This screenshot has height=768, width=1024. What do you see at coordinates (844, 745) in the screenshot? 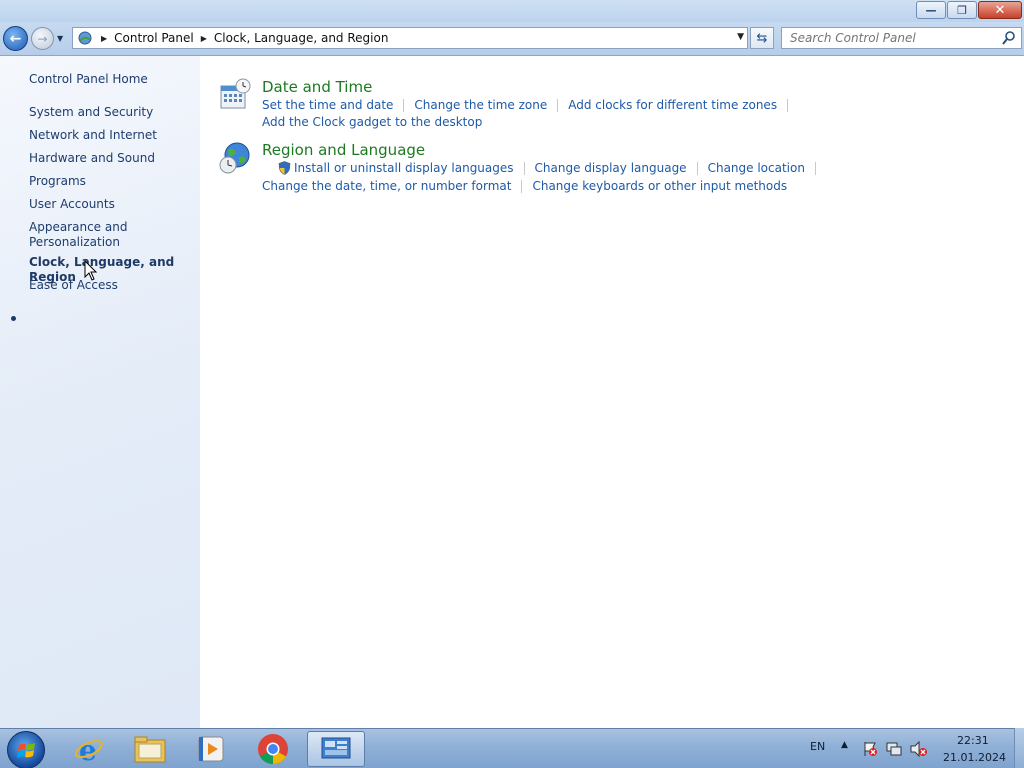
I see `show-hidden-icons-button: ▲` at bounding box center [844, 745].